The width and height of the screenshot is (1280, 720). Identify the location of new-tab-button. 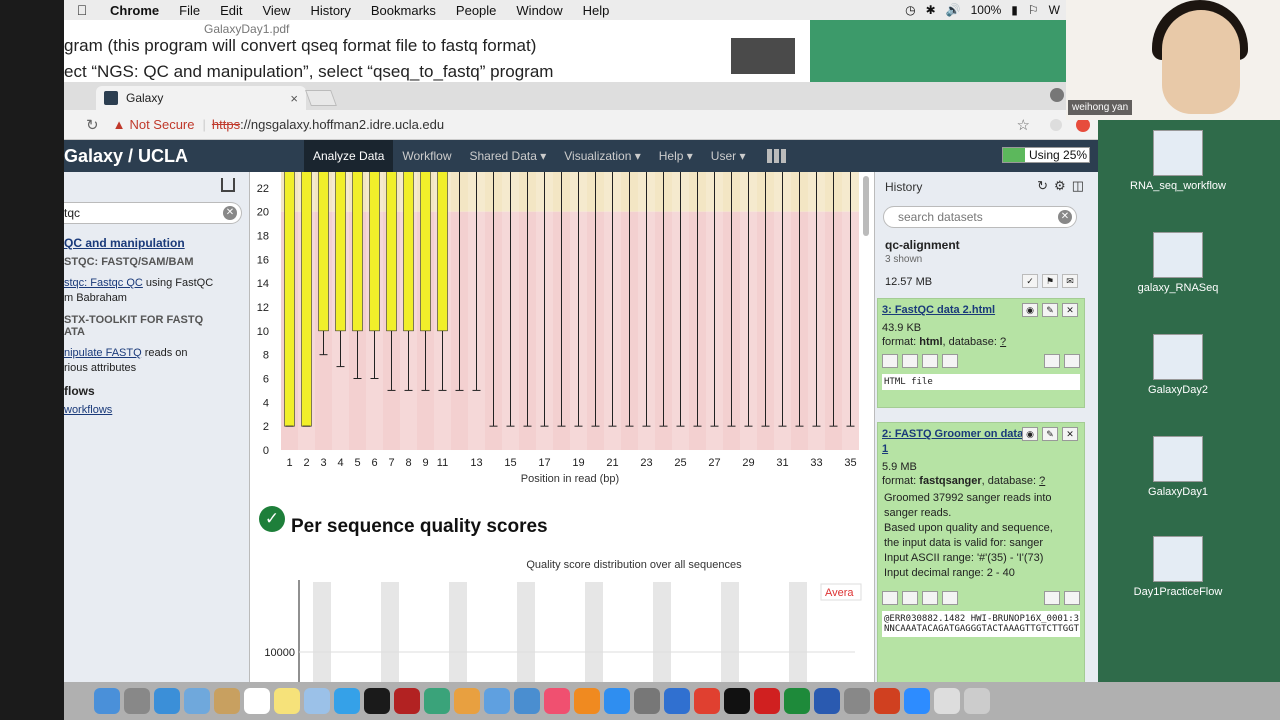
(321, 98).